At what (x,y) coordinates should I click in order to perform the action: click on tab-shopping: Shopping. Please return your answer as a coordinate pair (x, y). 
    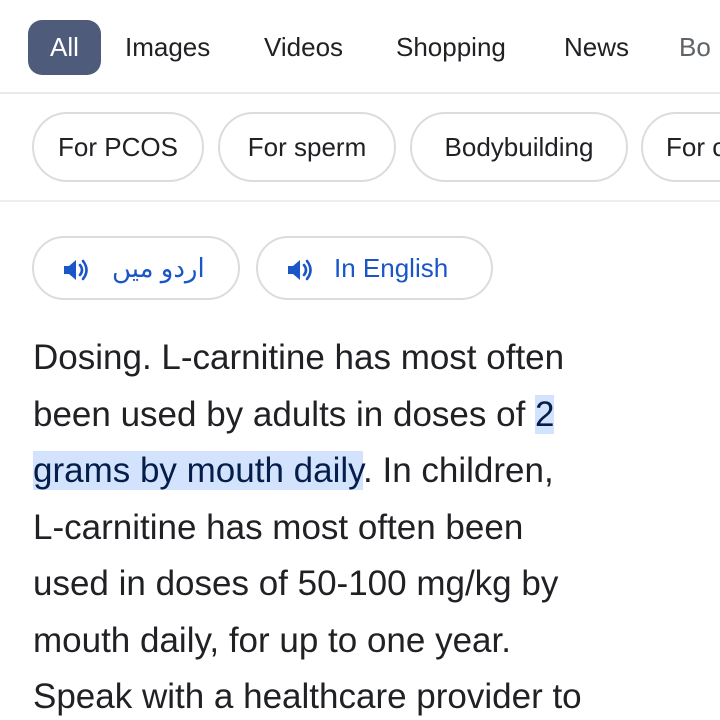
    Looking at the image, I should click on (451, 47).